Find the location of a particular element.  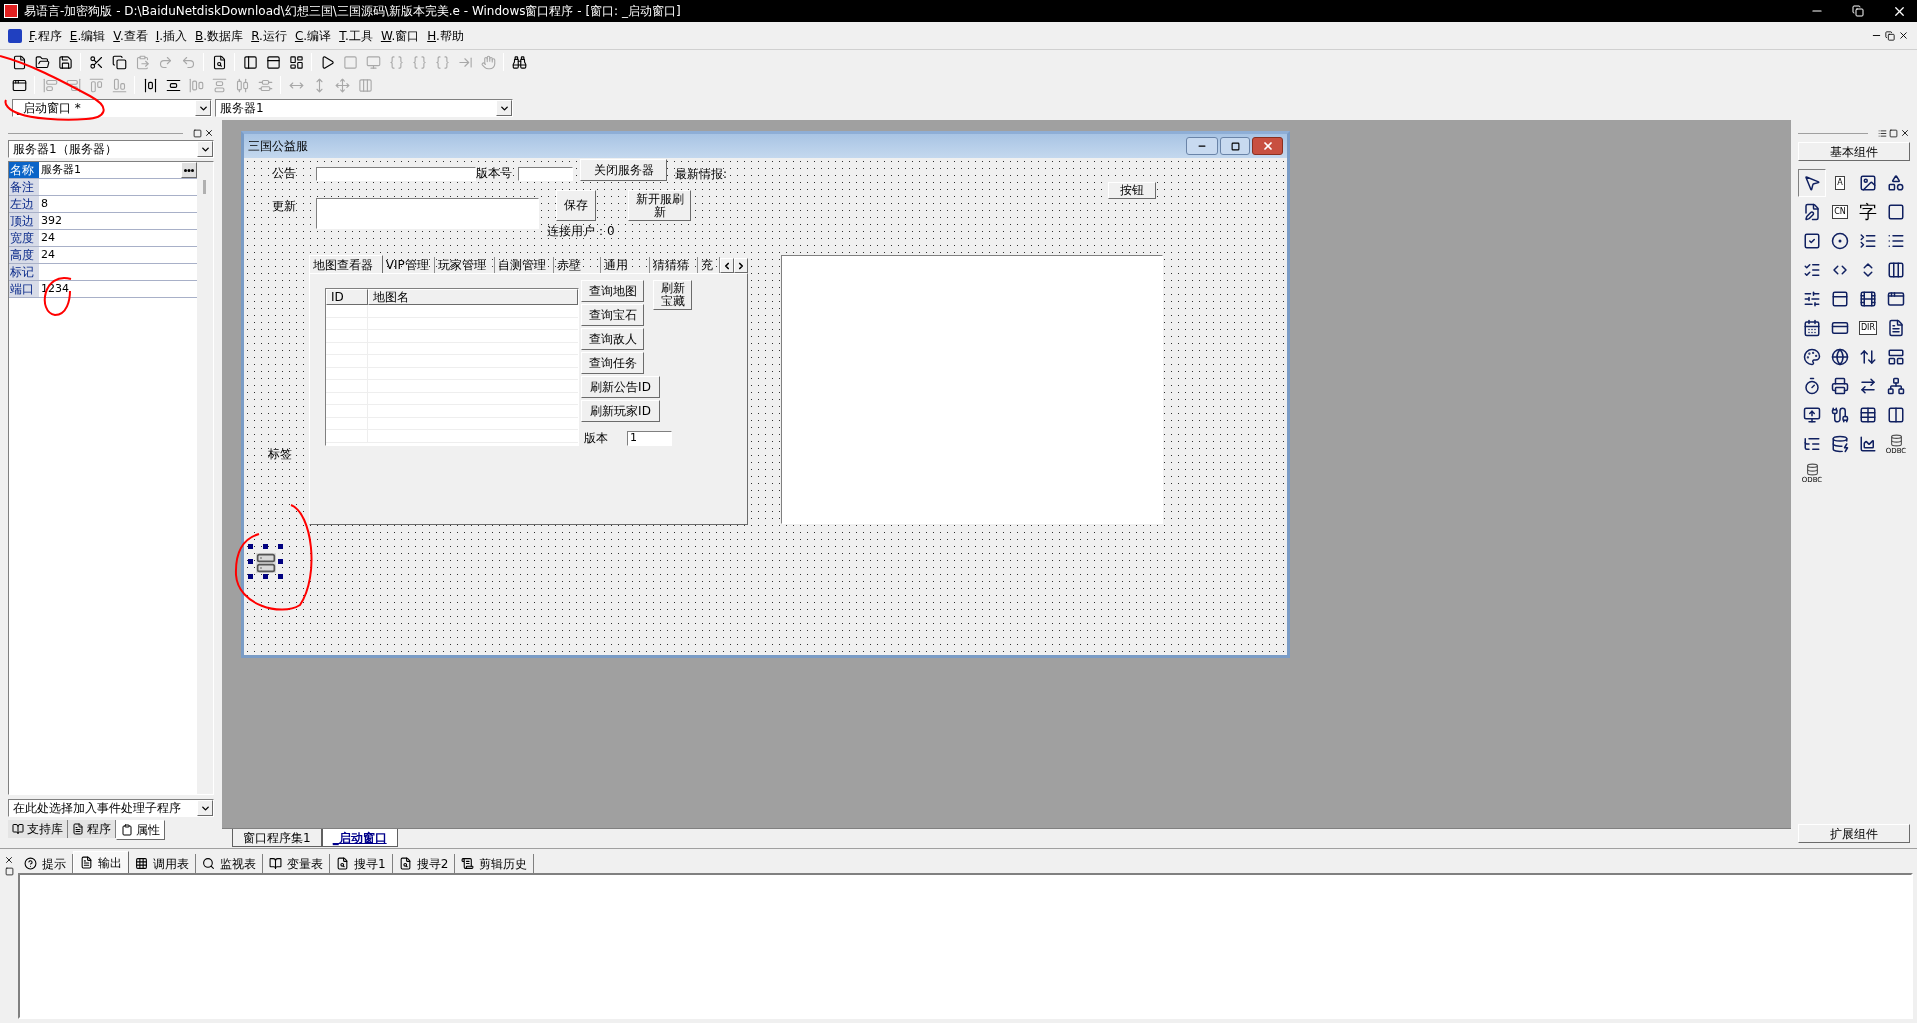

event-combo: 在此处选择加入事件处理子程序 is located at coordinates (111, 808).